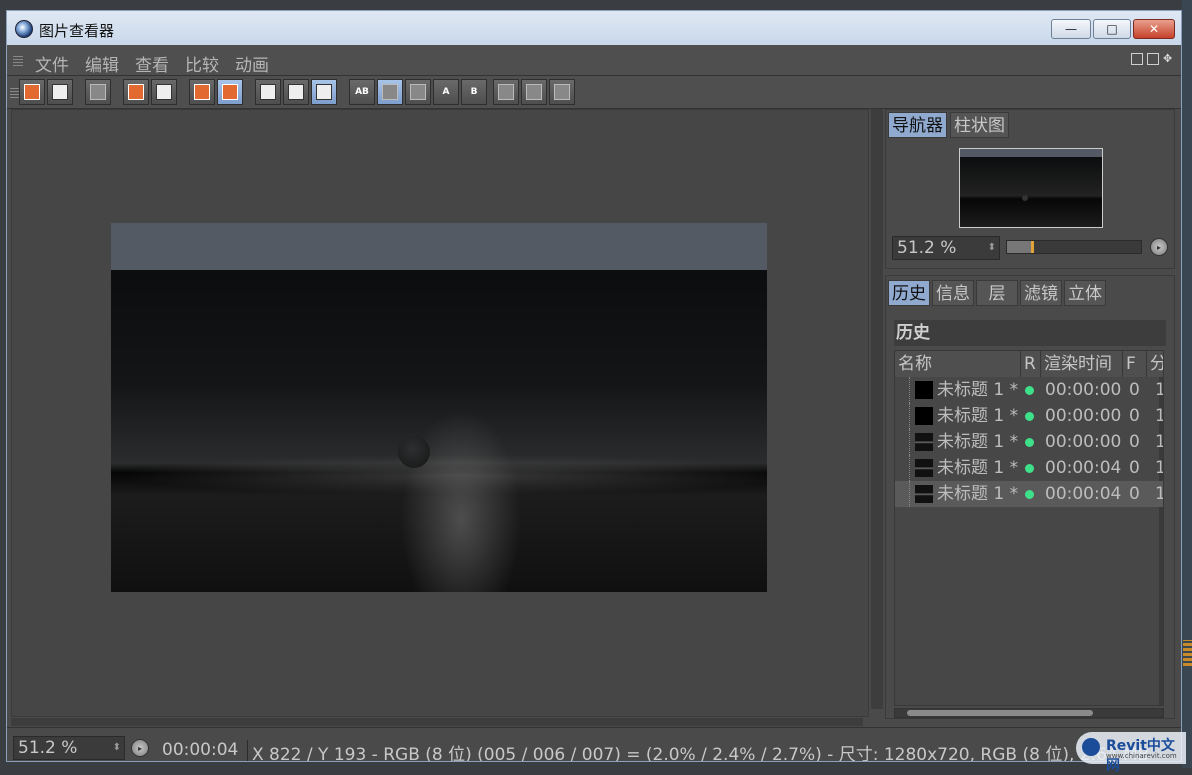 This screenshot has width=1192, height=775. I want to click on zoom-slider-handle, so click(1032, 247).